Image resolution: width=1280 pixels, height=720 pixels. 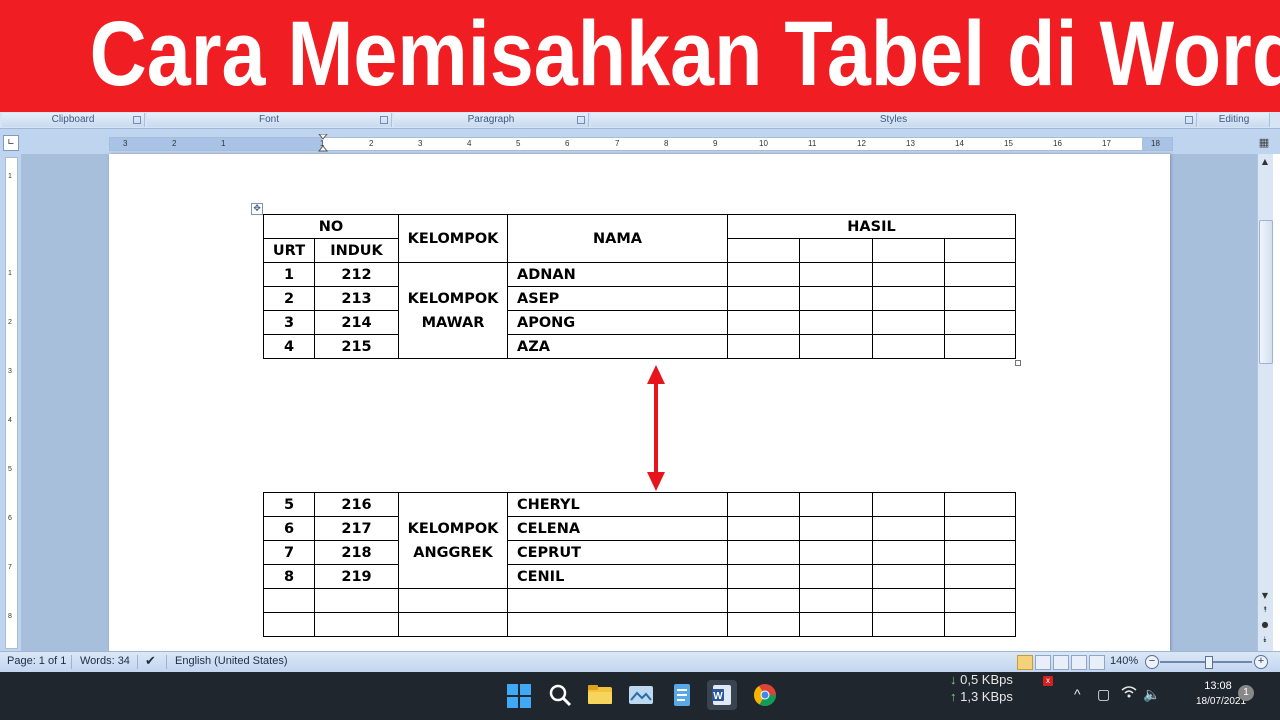 I want to click on system-clock: 13:08 18/07/2021, so click(x=1221, y=694).